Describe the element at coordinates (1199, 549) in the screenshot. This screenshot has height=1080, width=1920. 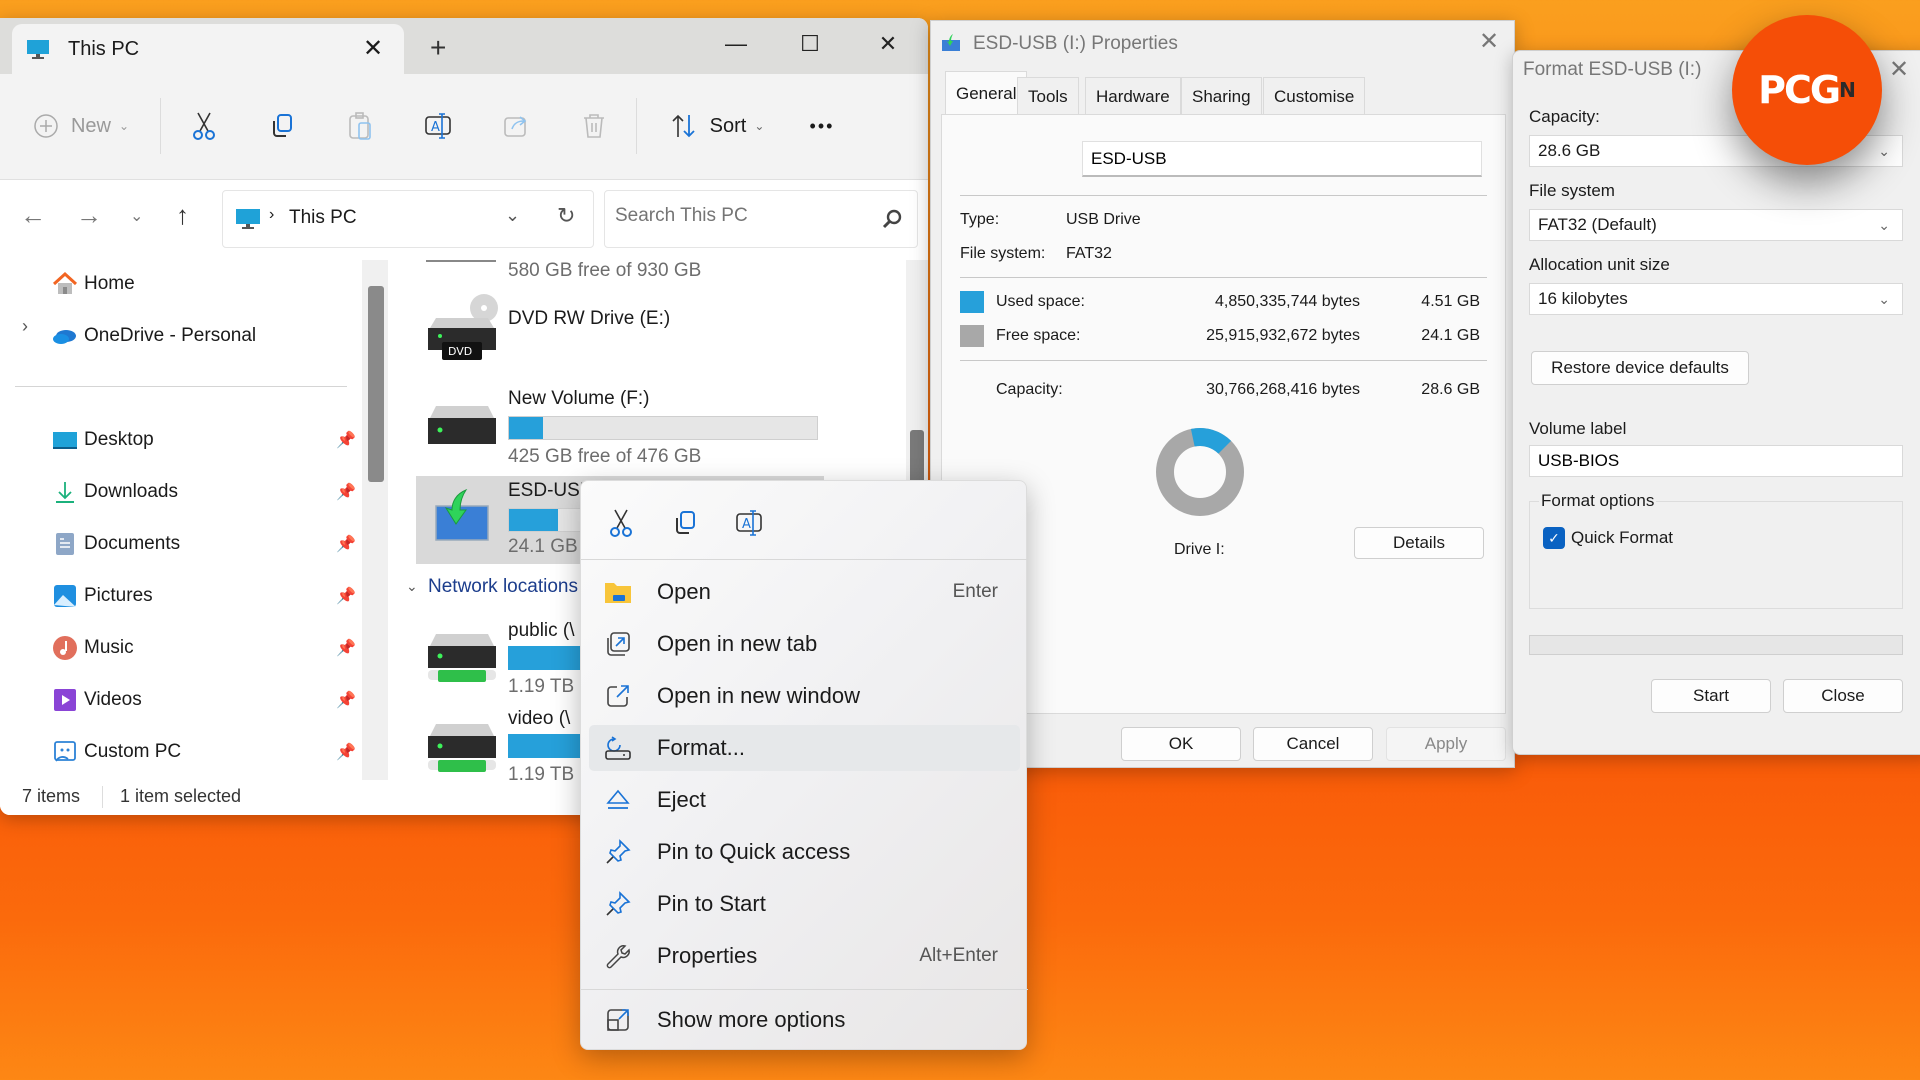
I see `drive-letter-label: Drive I:` at that location.